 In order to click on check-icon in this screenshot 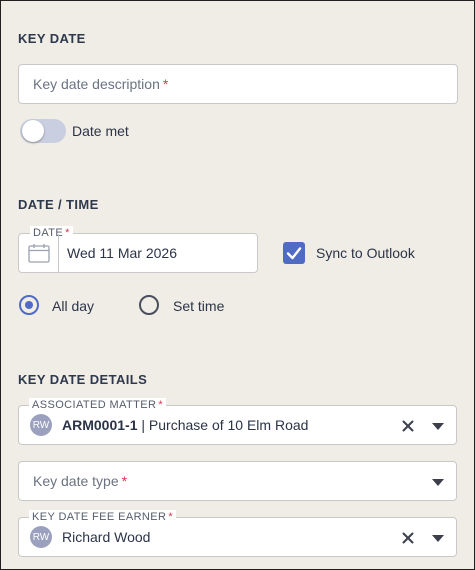, I will do `click(294, 253)`.